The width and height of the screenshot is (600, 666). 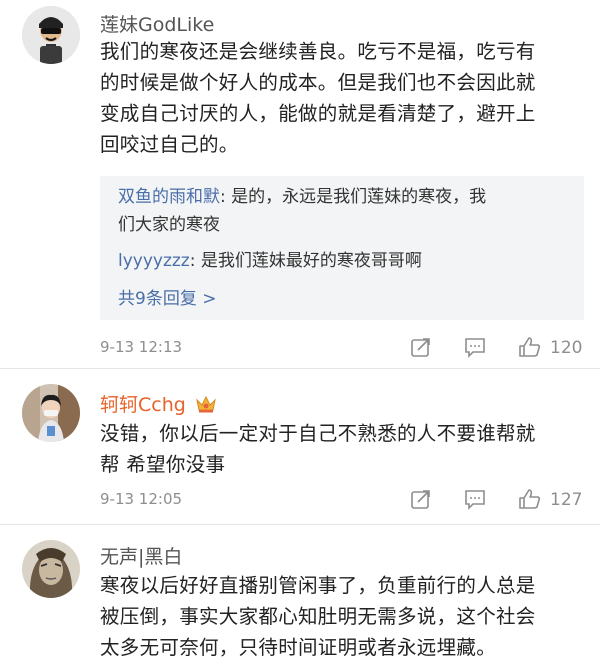 I want to click on reply-text: 是的，永远是我们莲妹的寒夜，我, so click(x=356, y=197).